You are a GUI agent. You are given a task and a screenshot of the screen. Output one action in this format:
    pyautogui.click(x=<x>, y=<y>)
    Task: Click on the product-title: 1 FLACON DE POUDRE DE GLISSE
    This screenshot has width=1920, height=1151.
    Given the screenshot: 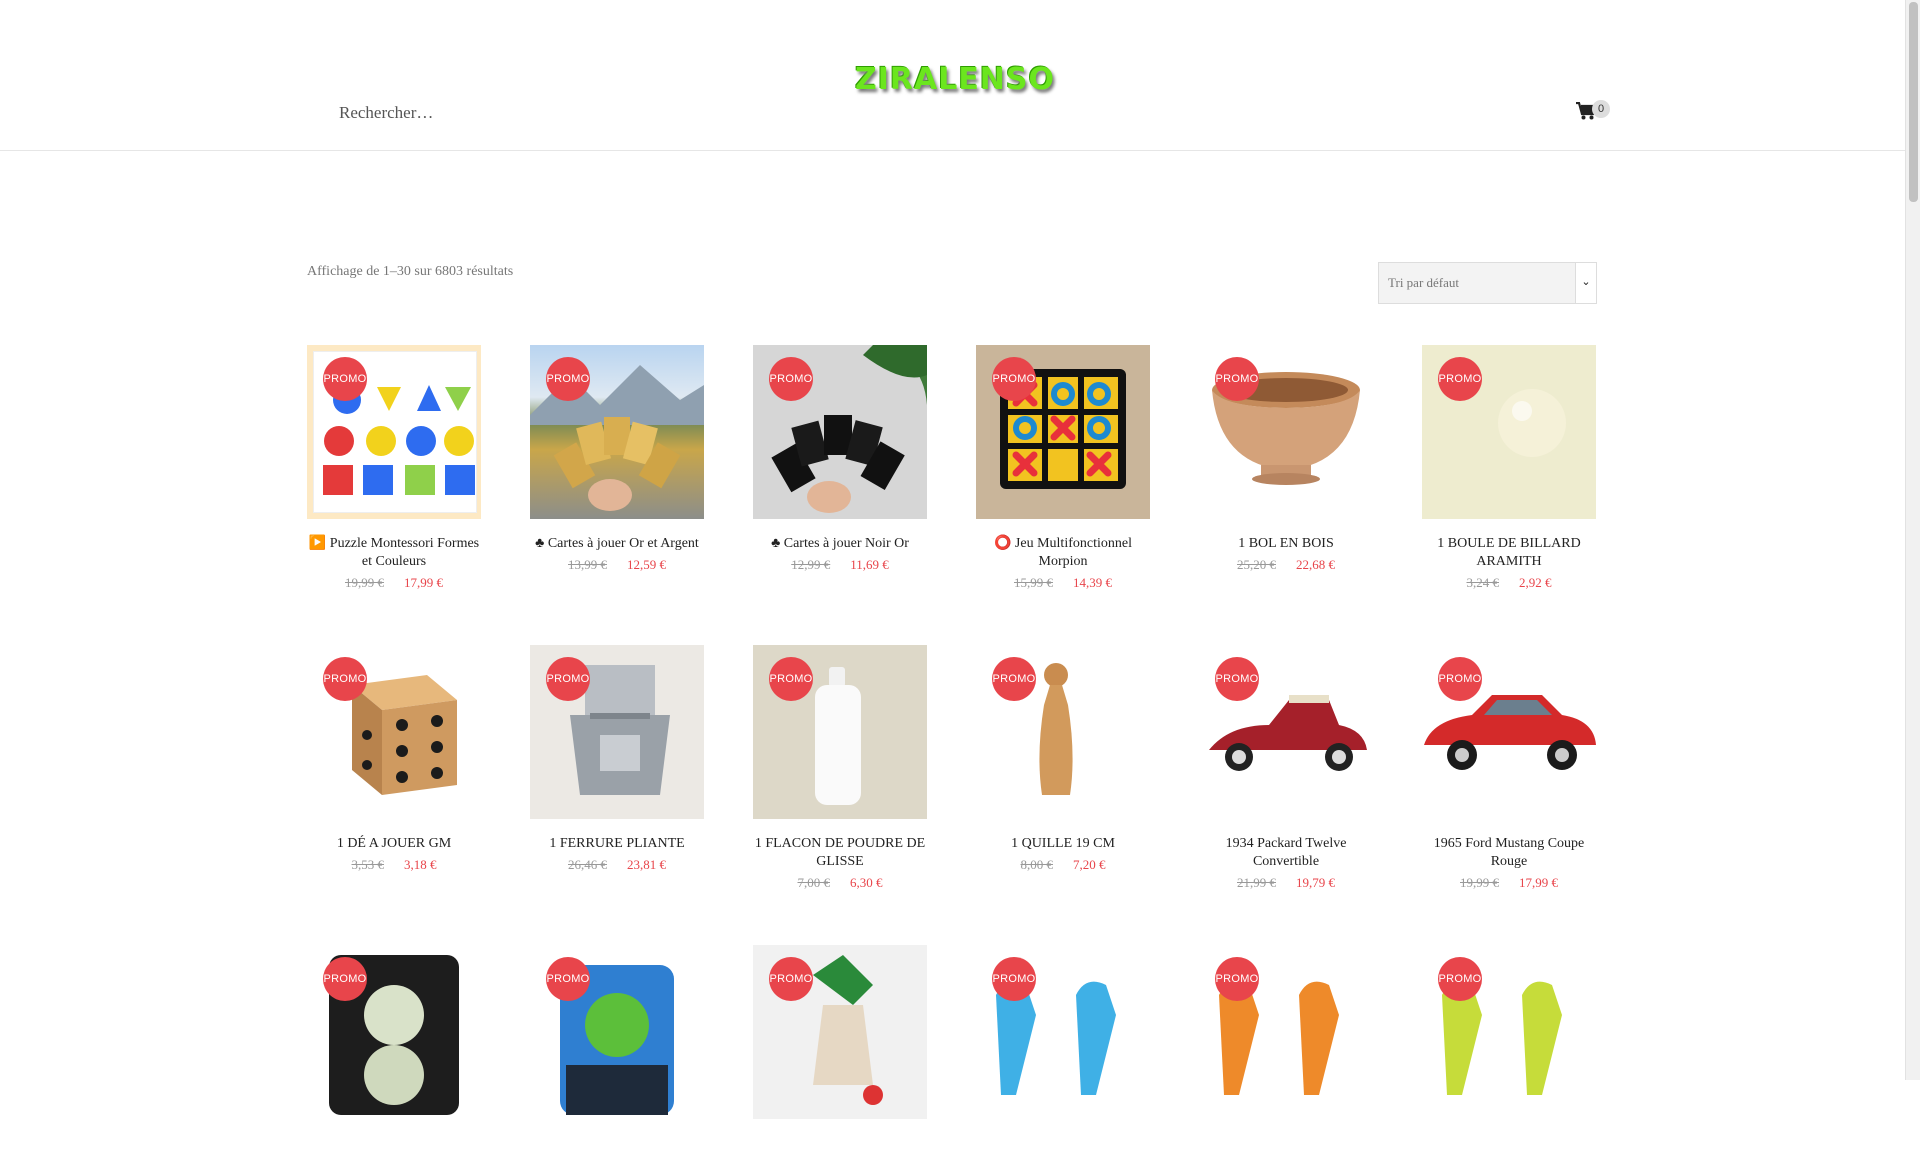 What is the action you would take?
    pyautogui.click(x=840, y=853)
    